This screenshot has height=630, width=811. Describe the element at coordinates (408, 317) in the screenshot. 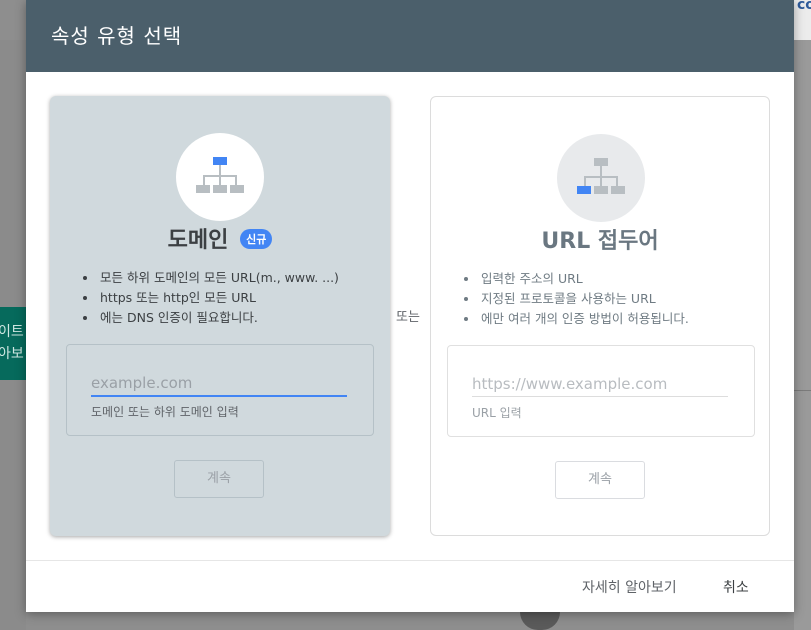

I see `or-separator: 또는` at that location.